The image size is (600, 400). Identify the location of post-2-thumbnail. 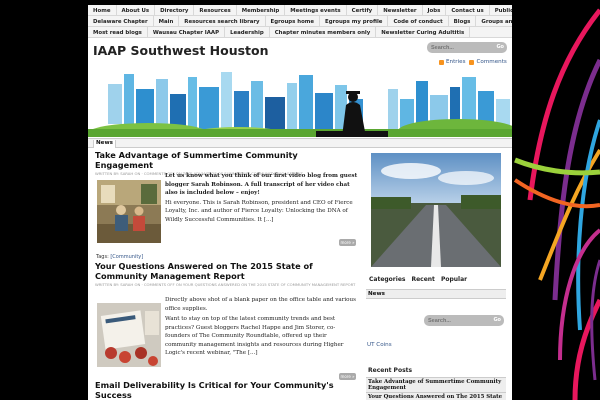
(129, 335).